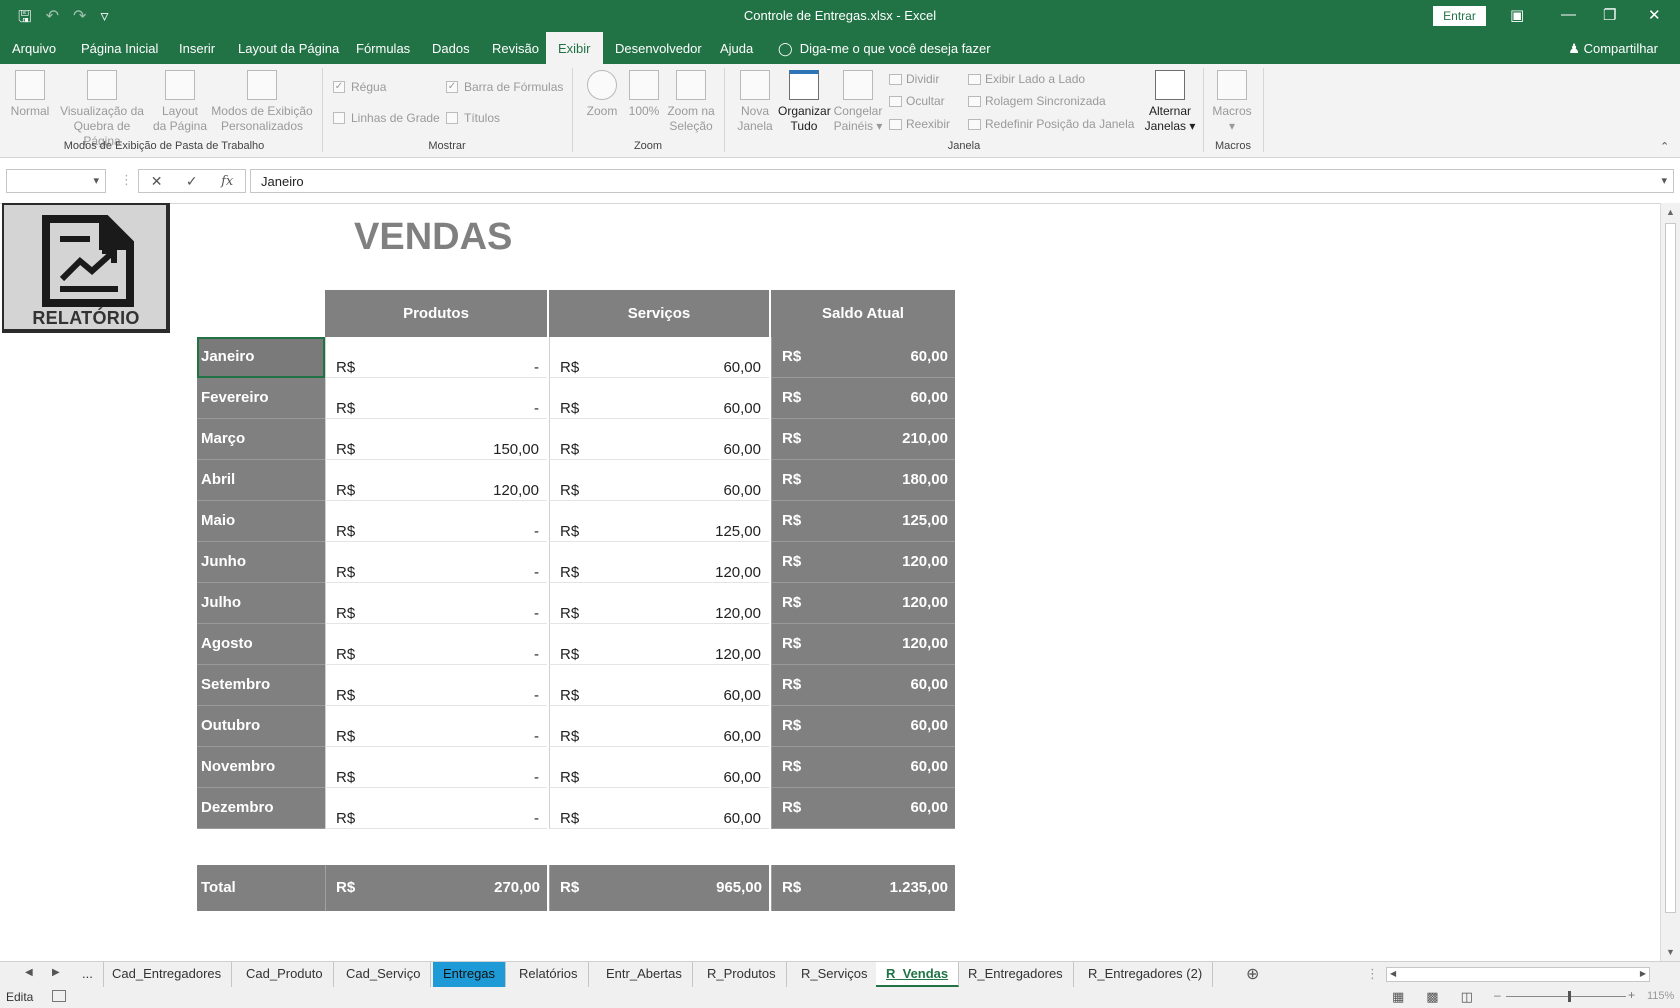 Image resolution: width=1680 pixels, height=1008 pixels. Describe the element at coordinates (1568, 14) in the screenshot. I see `minimize-icon: —` at that location.